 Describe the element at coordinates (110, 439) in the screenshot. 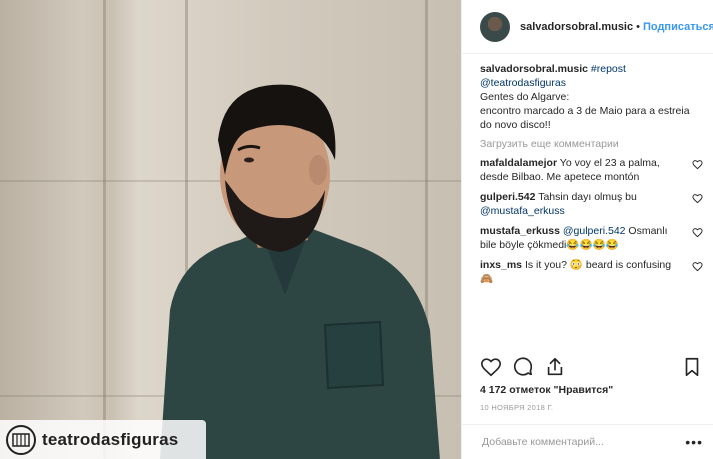

I see `watermark-text: teatrodasfiguras` at that location.